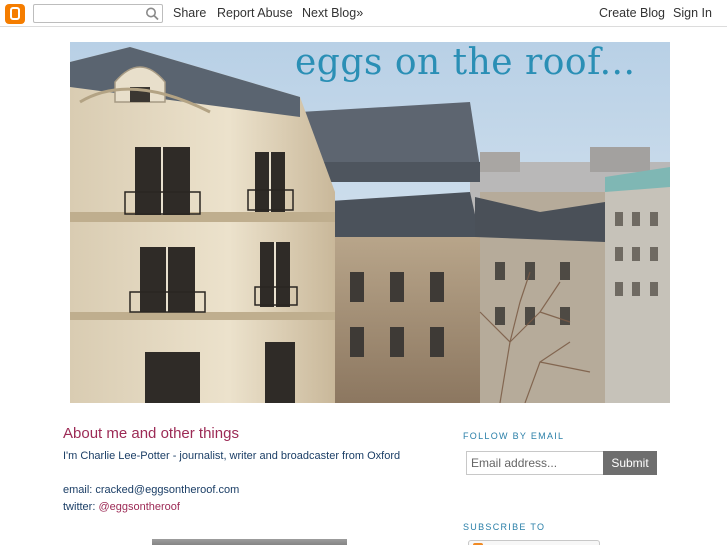 The height and width of the screenshot is (545, 727). Describe the element at coordinates (332, 13) in the screenshot. I see `next-blog-link: Next Blog»` at that location.